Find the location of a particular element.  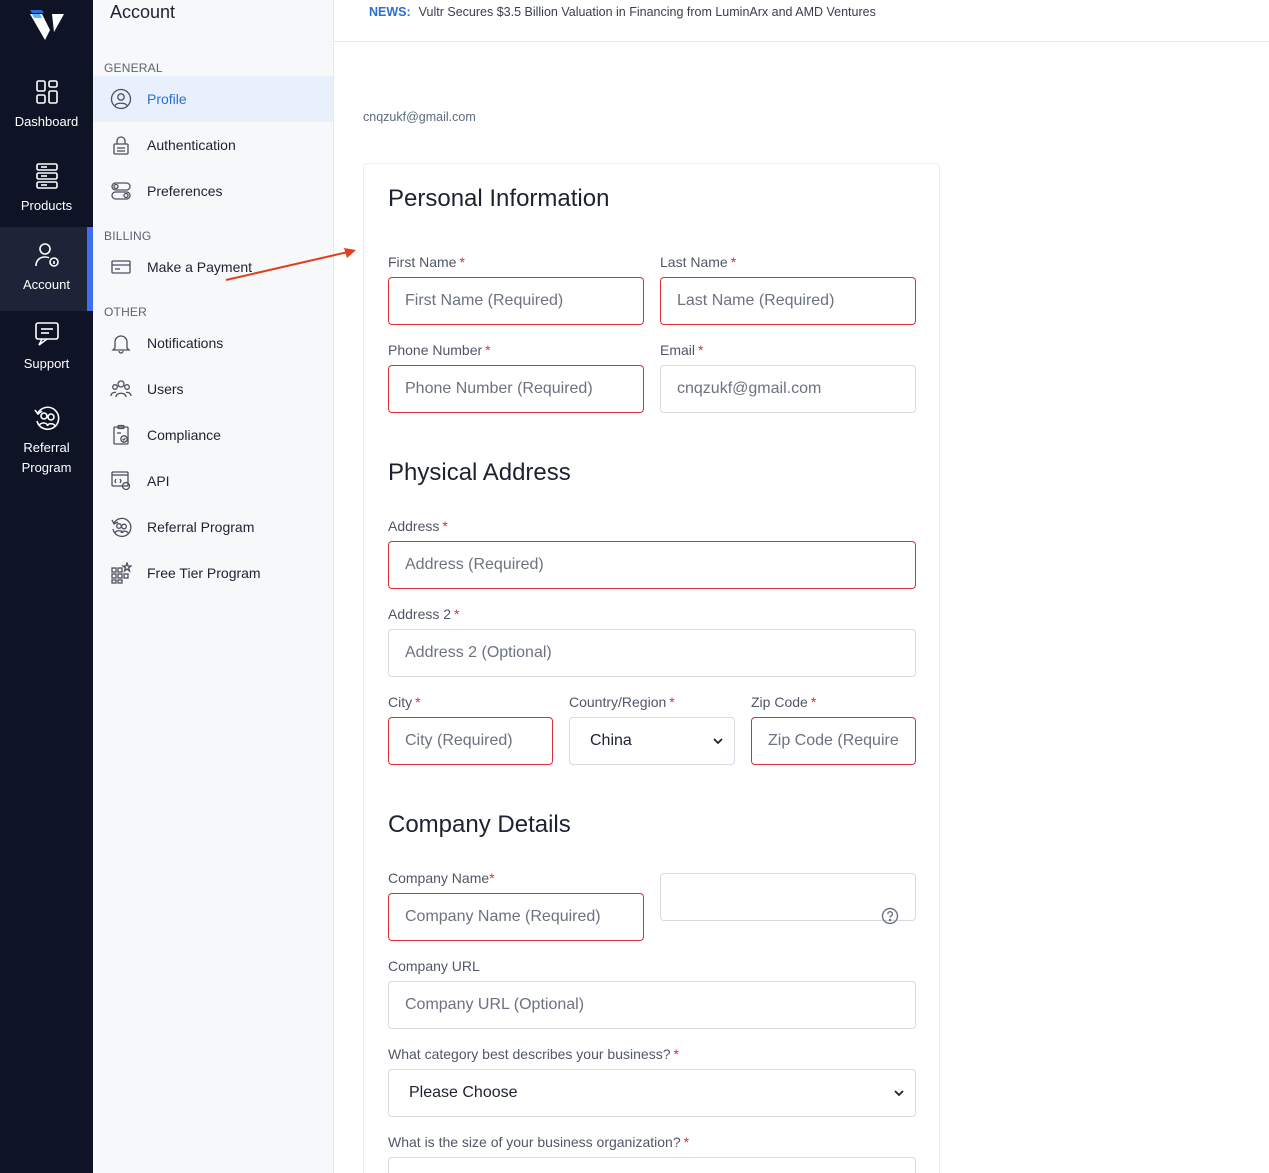

rail-label-account: Account is located at coordinates (46, 284).